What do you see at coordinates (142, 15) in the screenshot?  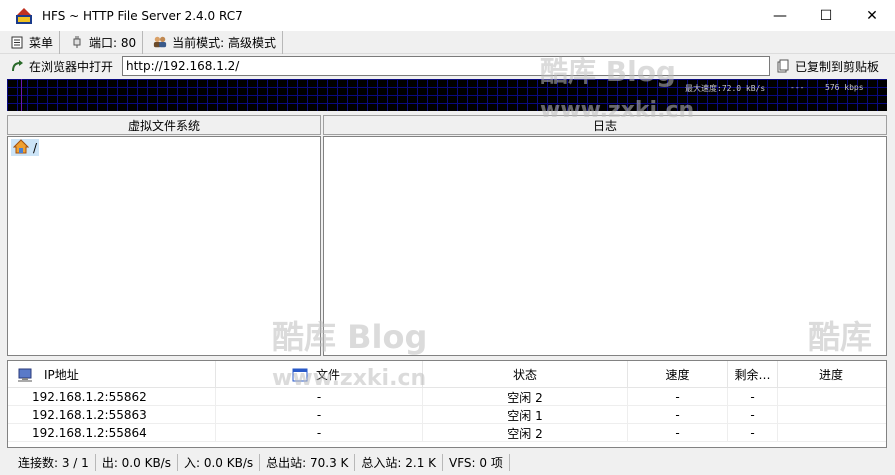 I see `window-title: HFS ~ HTTP File Server 2.4.0 RC7` at bounding box center [142, 15].